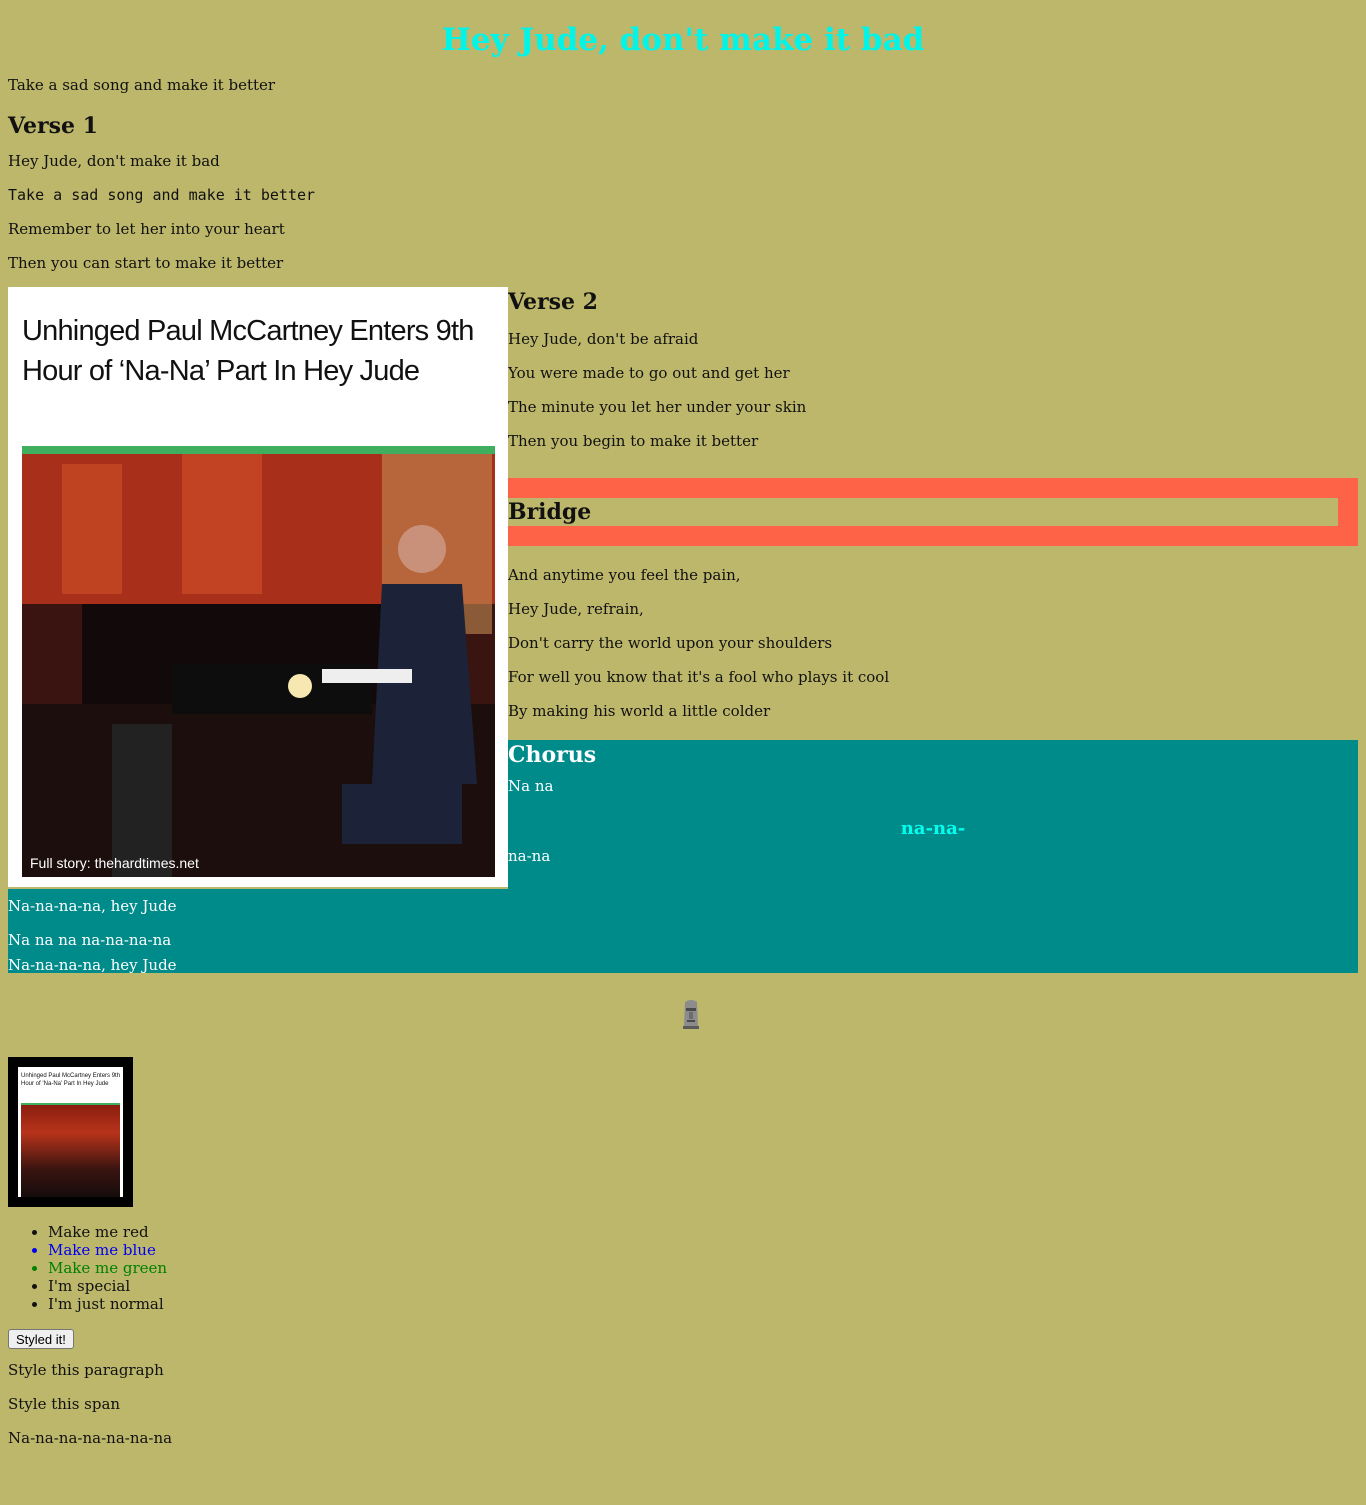 This screenshot has width=1366, height=1505. I want to click on chorus-line: Na na, so click(531, 786).